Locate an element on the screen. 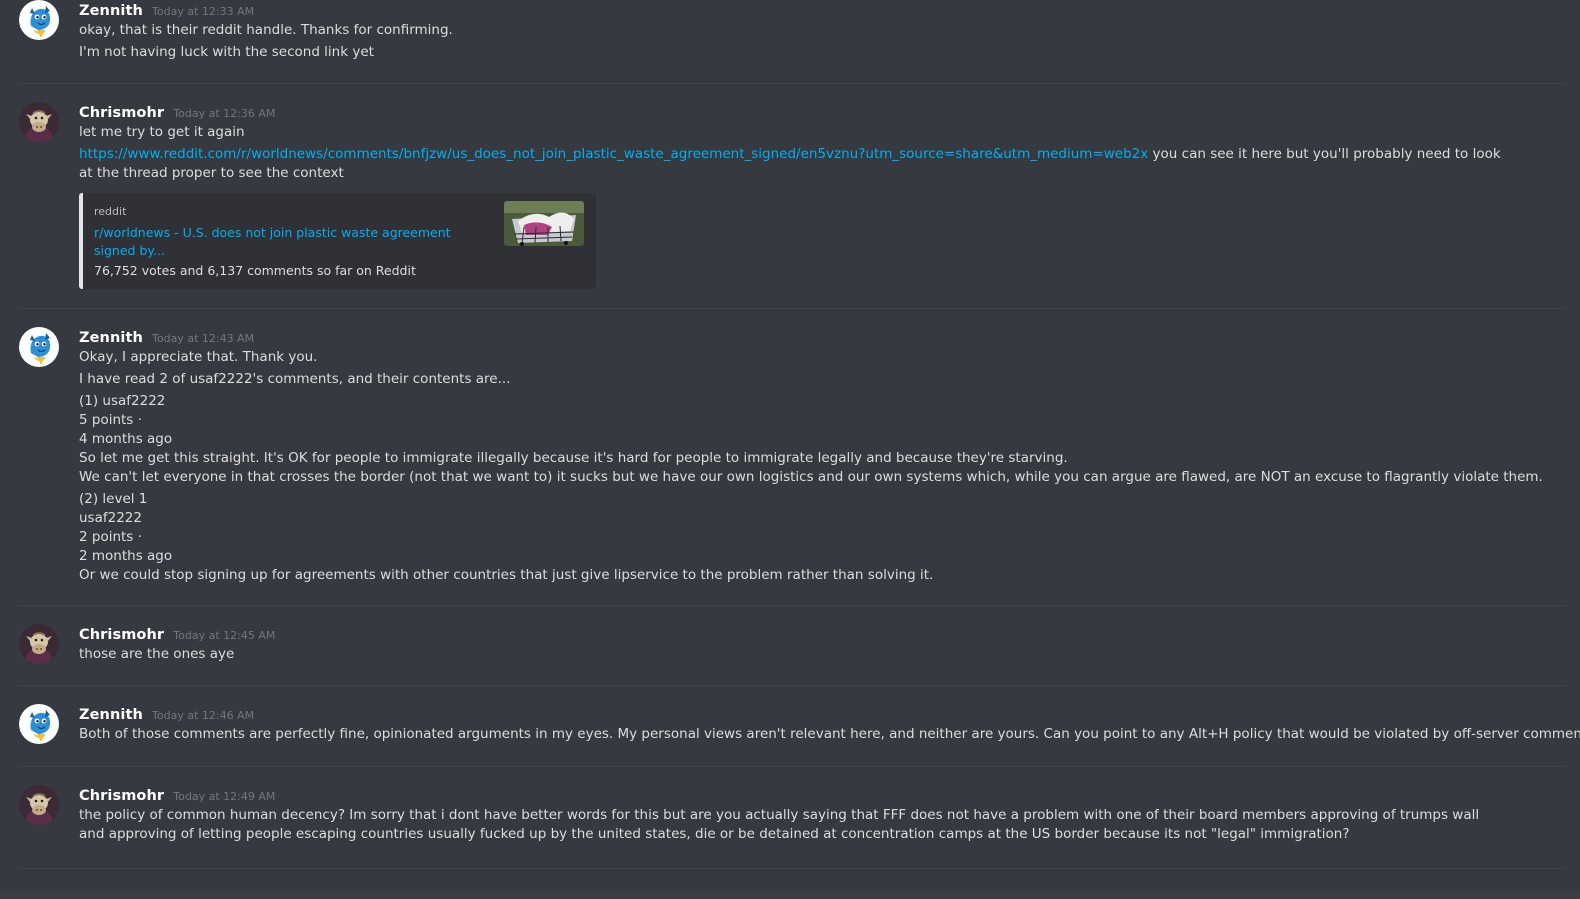 The height and width of the screenshot is (899, 1580). message-line: 5 points · is located at coordinates (110, 420).